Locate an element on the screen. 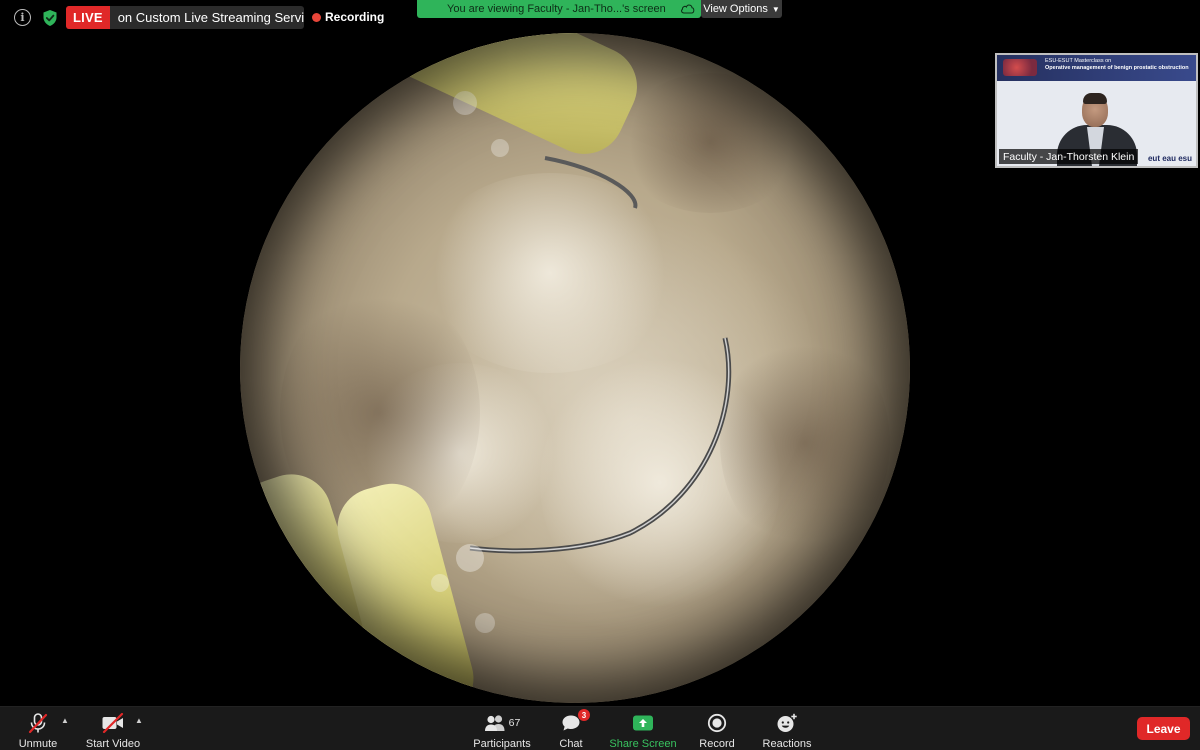  emoji-icon is located at coordinates (787, 722).